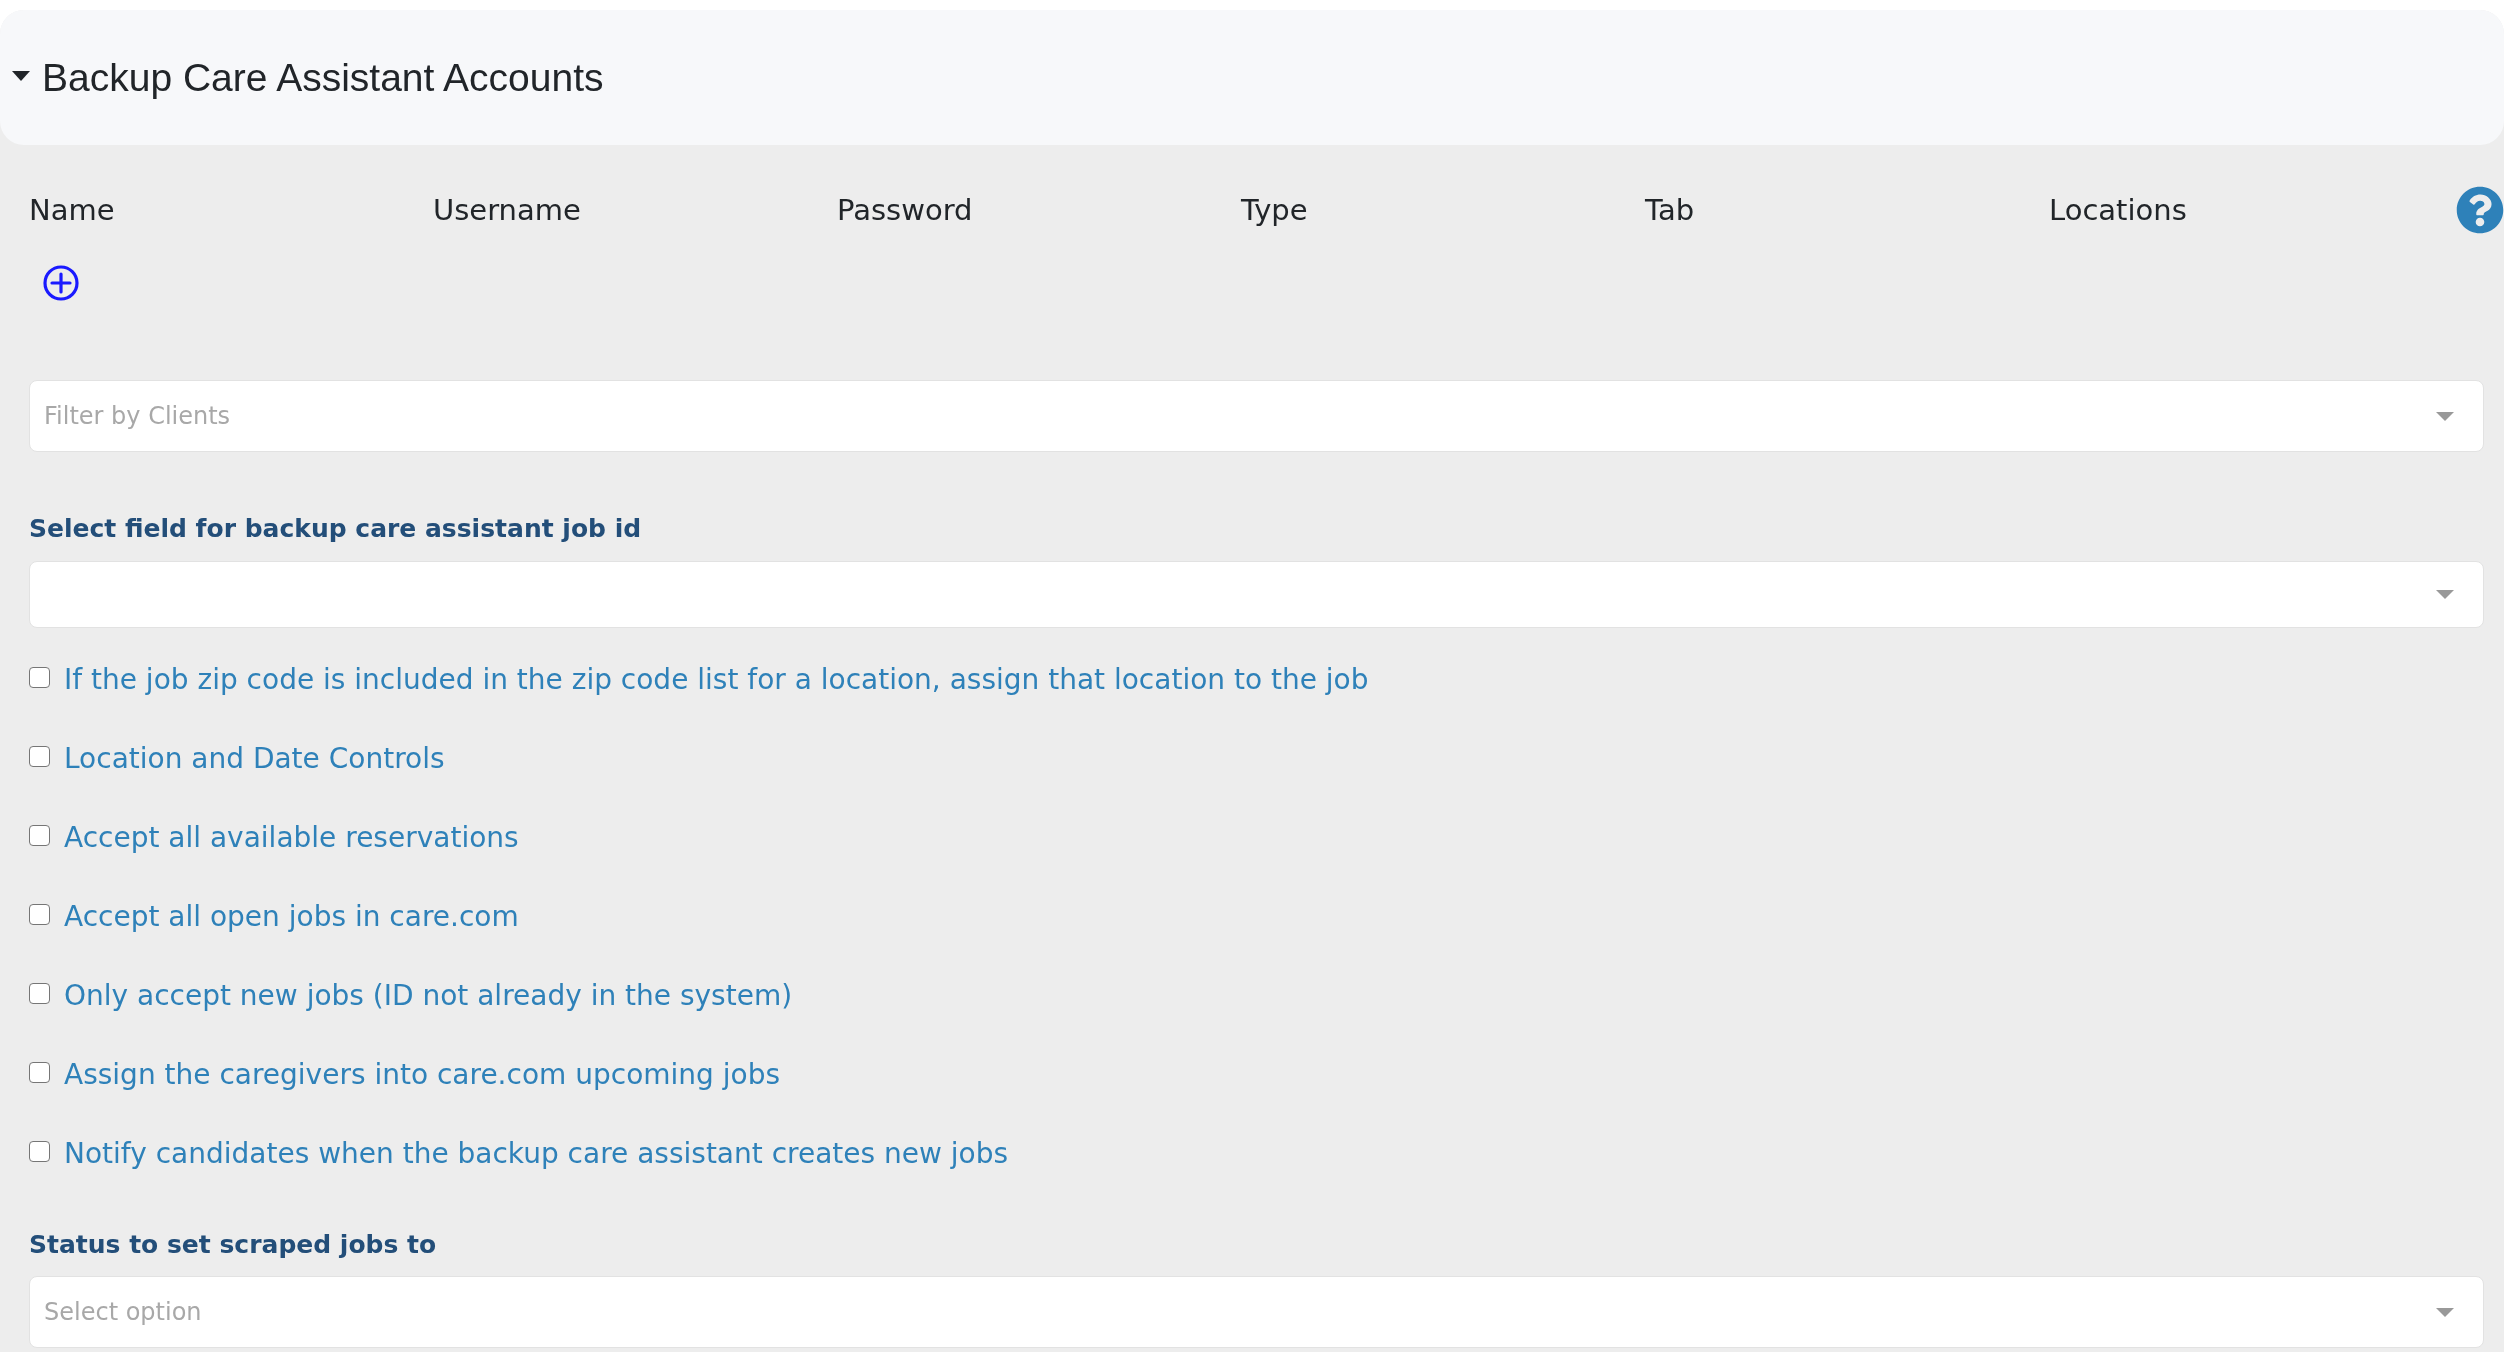 Image resolution: width=2504 pixels, height=1352 pixels. Describe the element at coordinates (536, 1153) in the screenshot. I see `checkbox-label: Notify candidates when the backup care assistant creates new jobs` at that location.